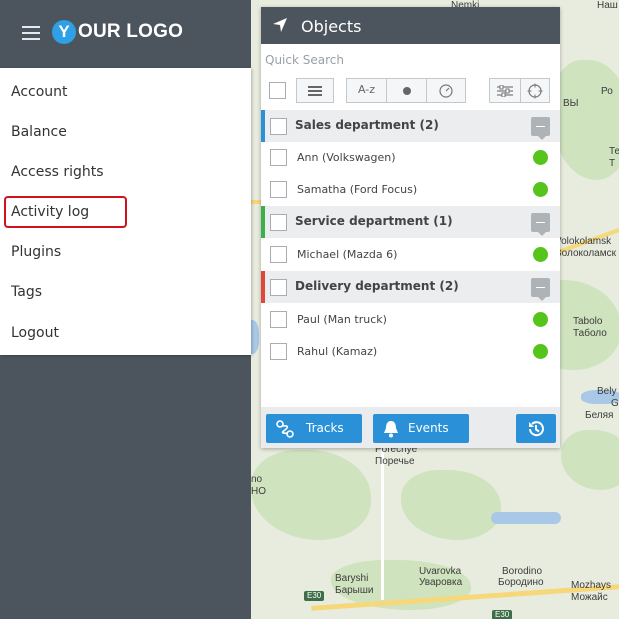  I want to click on sort-az-button: A-z, so click(366, 90).